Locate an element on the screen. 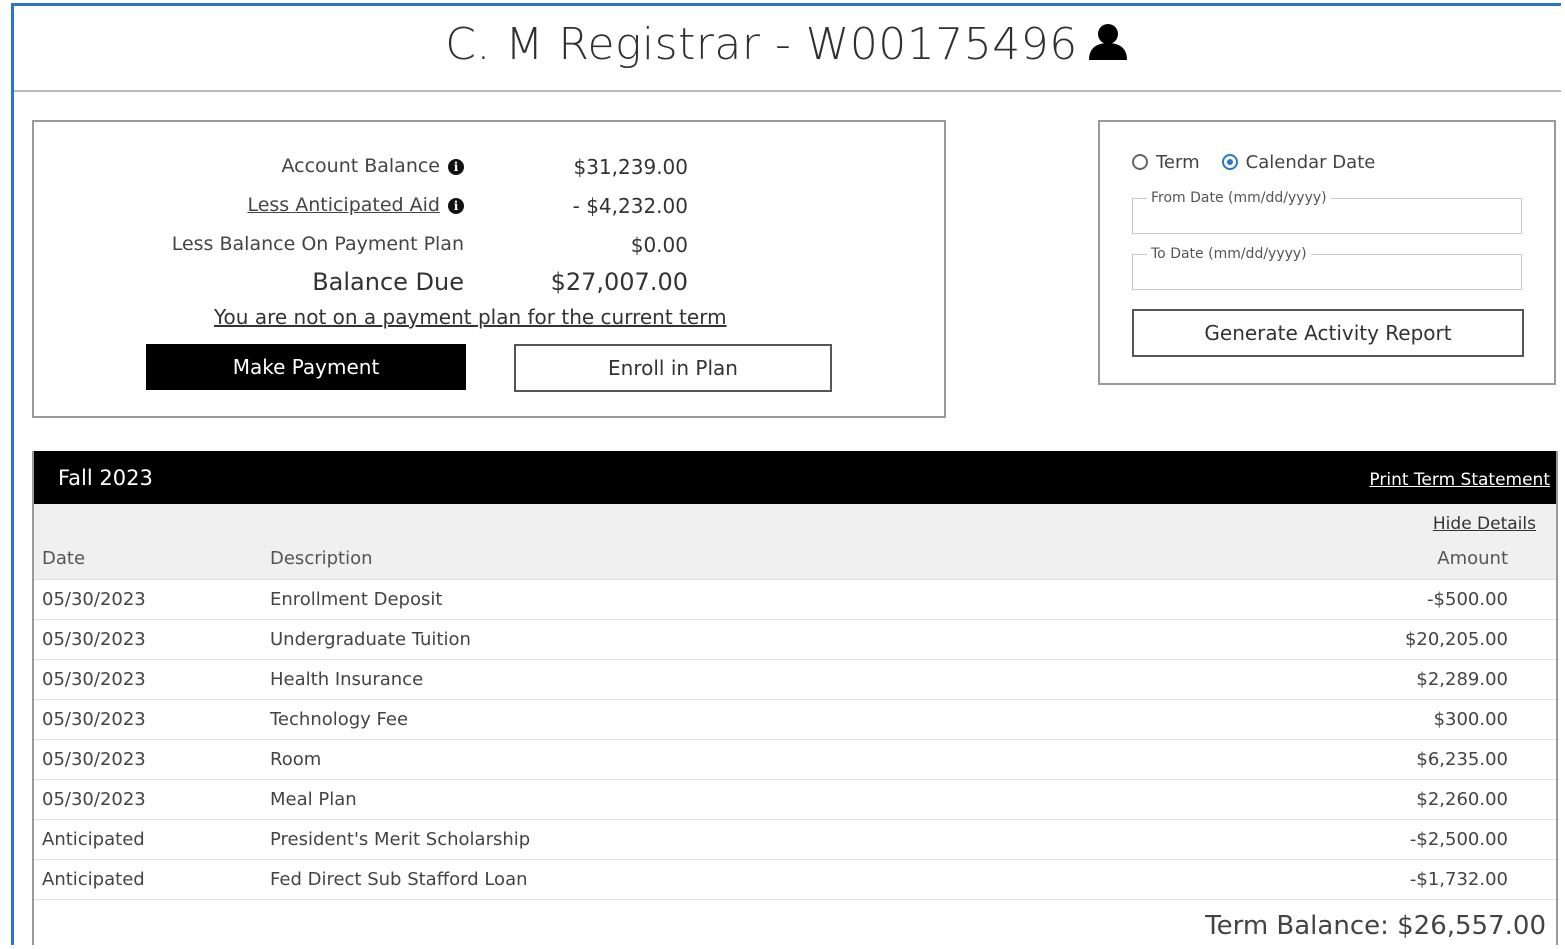 The image size is (1565, 949). term-radio is located at coordinates (1140, 162).